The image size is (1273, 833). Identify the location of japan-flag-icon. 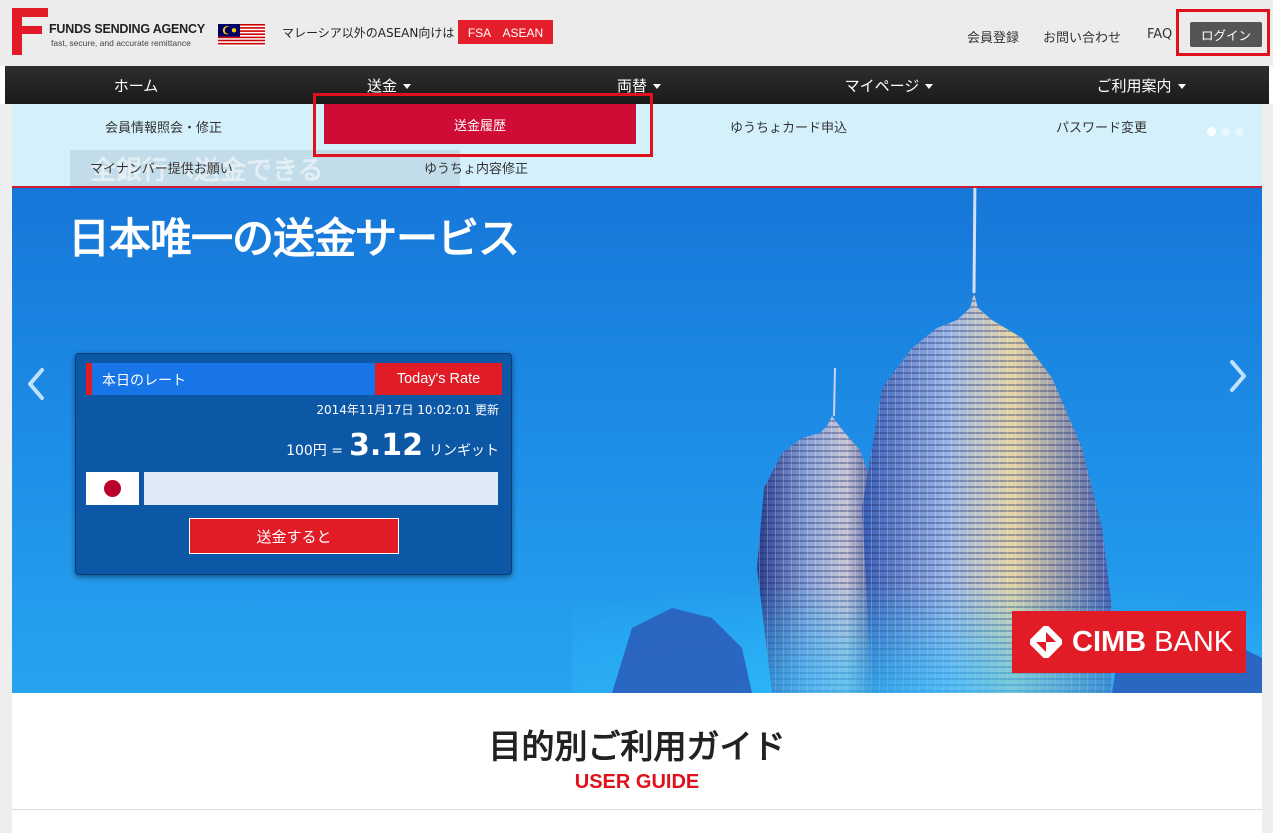
(112, 488).